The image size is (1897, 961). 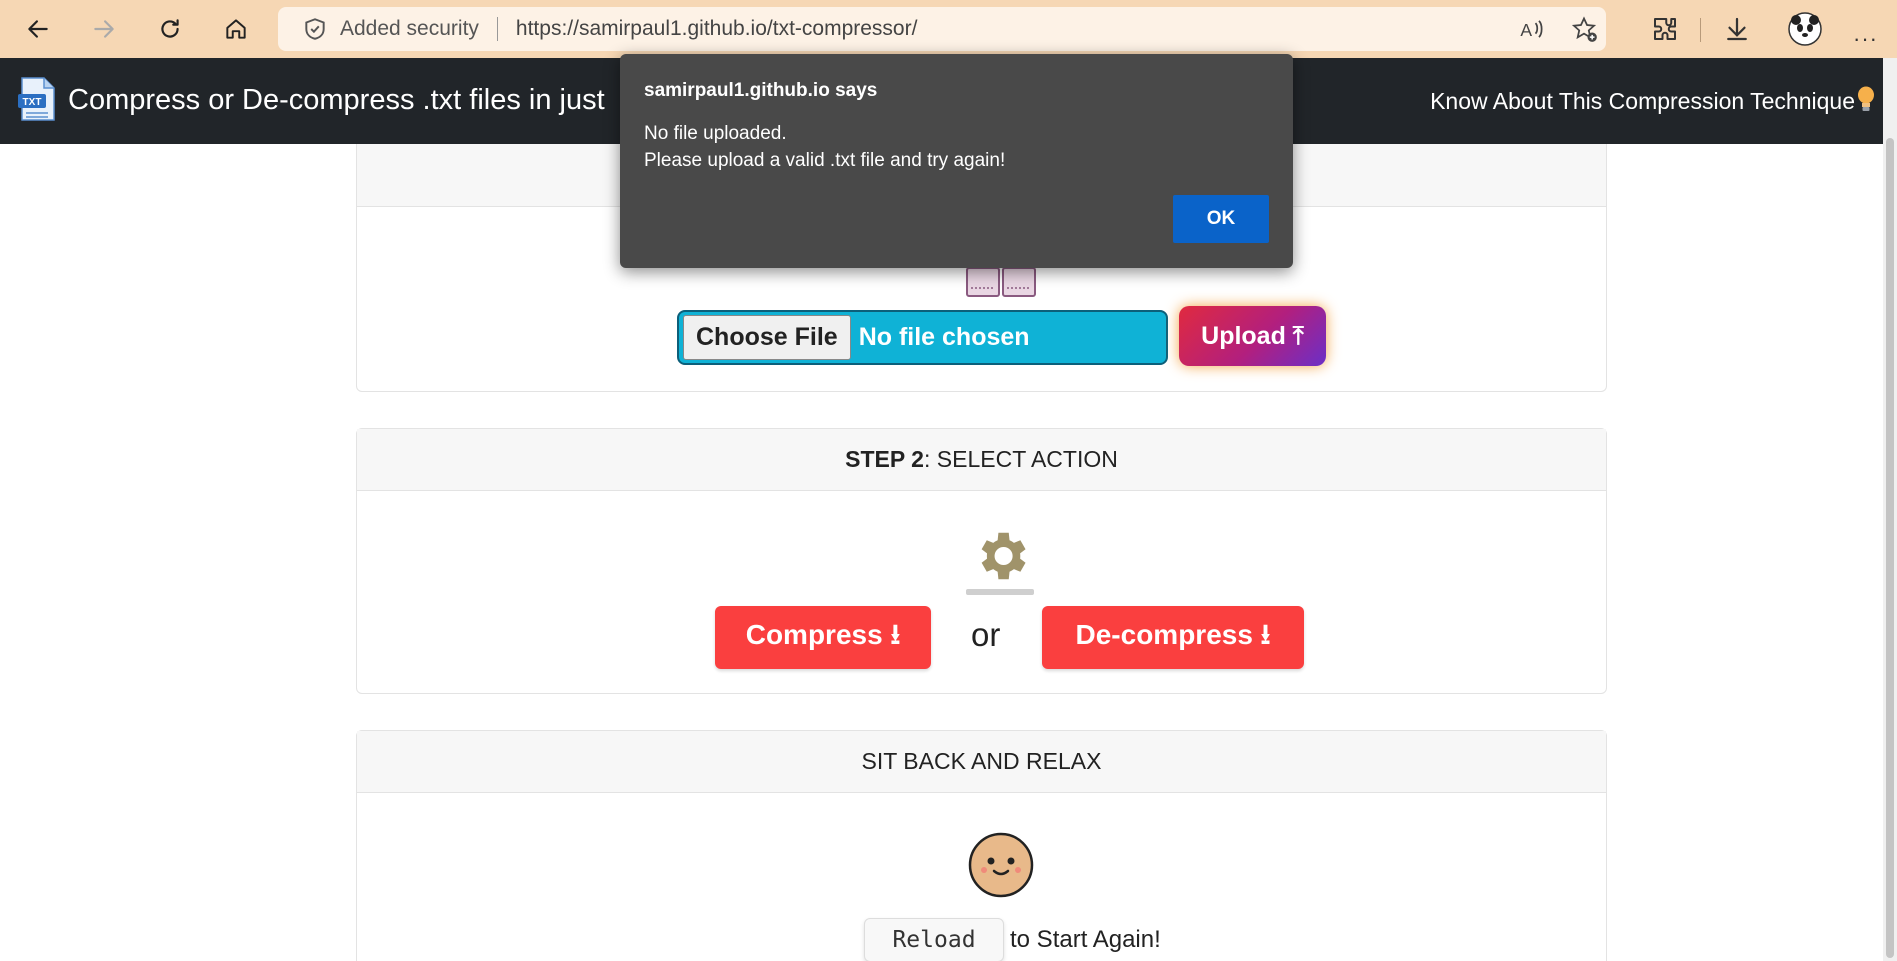 I want to click on smiley-cookie-icon, so click(x=1001, y=865).